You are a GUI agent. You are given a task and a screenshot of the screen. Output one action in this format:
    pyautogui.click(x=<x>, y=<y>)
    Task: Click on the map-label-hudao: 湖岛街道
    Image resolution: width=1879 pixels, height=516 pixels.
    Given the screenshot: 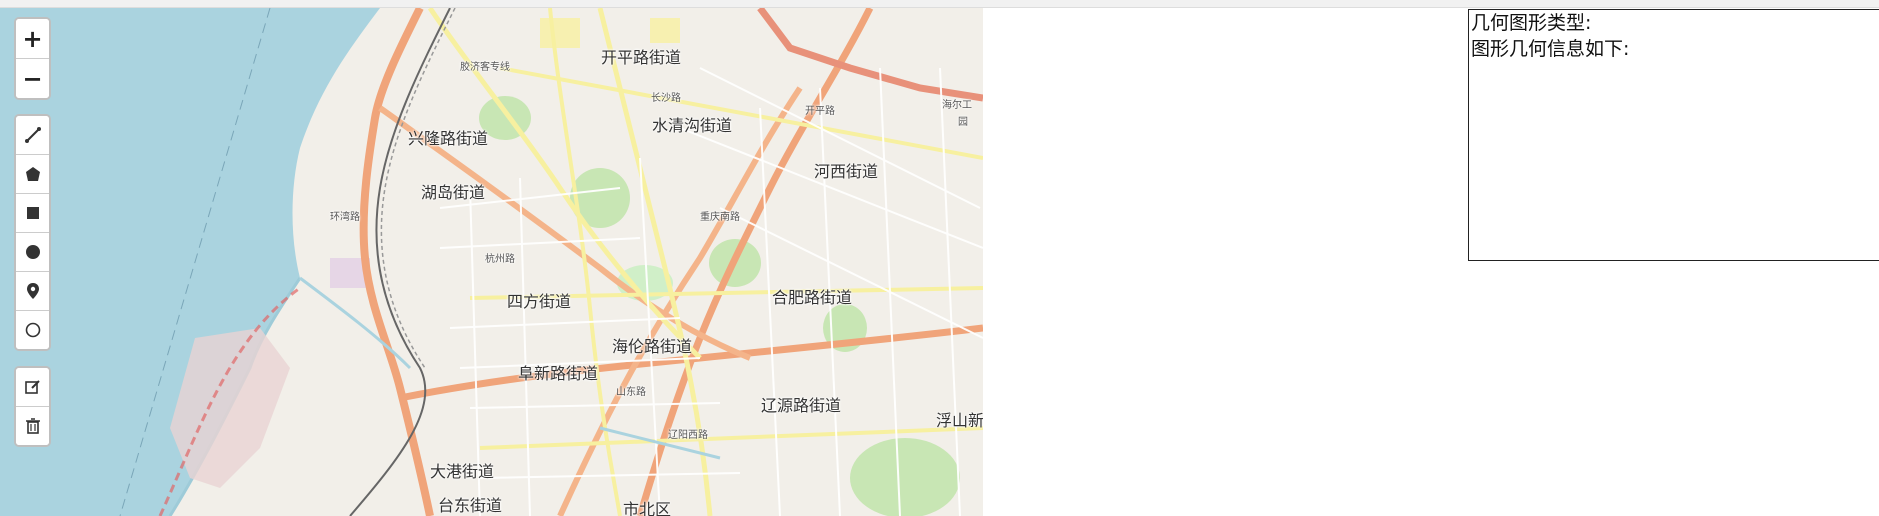 What is the action you would take?
    pyautogui.click(x=453, y=192)
    